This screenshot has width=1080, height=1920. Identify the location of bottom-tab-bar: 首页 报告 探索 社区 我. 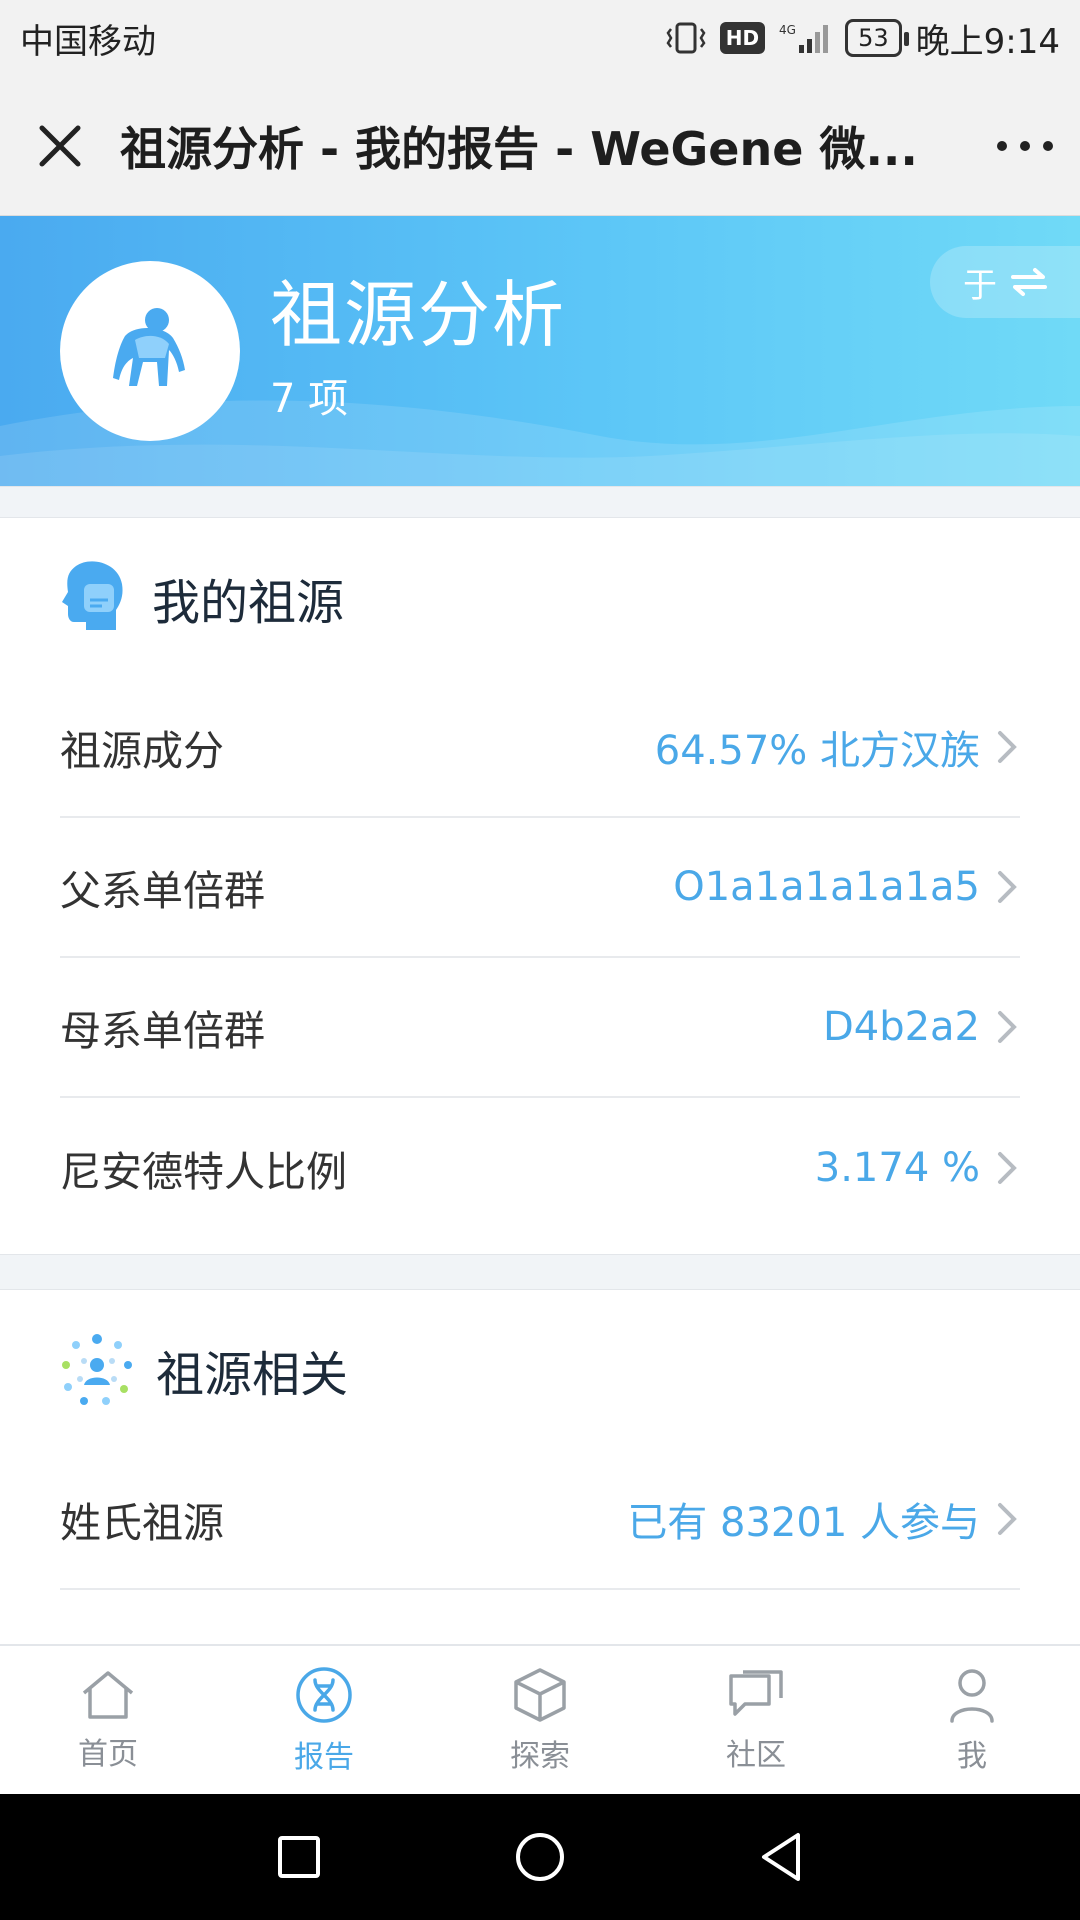
(540, 1720).